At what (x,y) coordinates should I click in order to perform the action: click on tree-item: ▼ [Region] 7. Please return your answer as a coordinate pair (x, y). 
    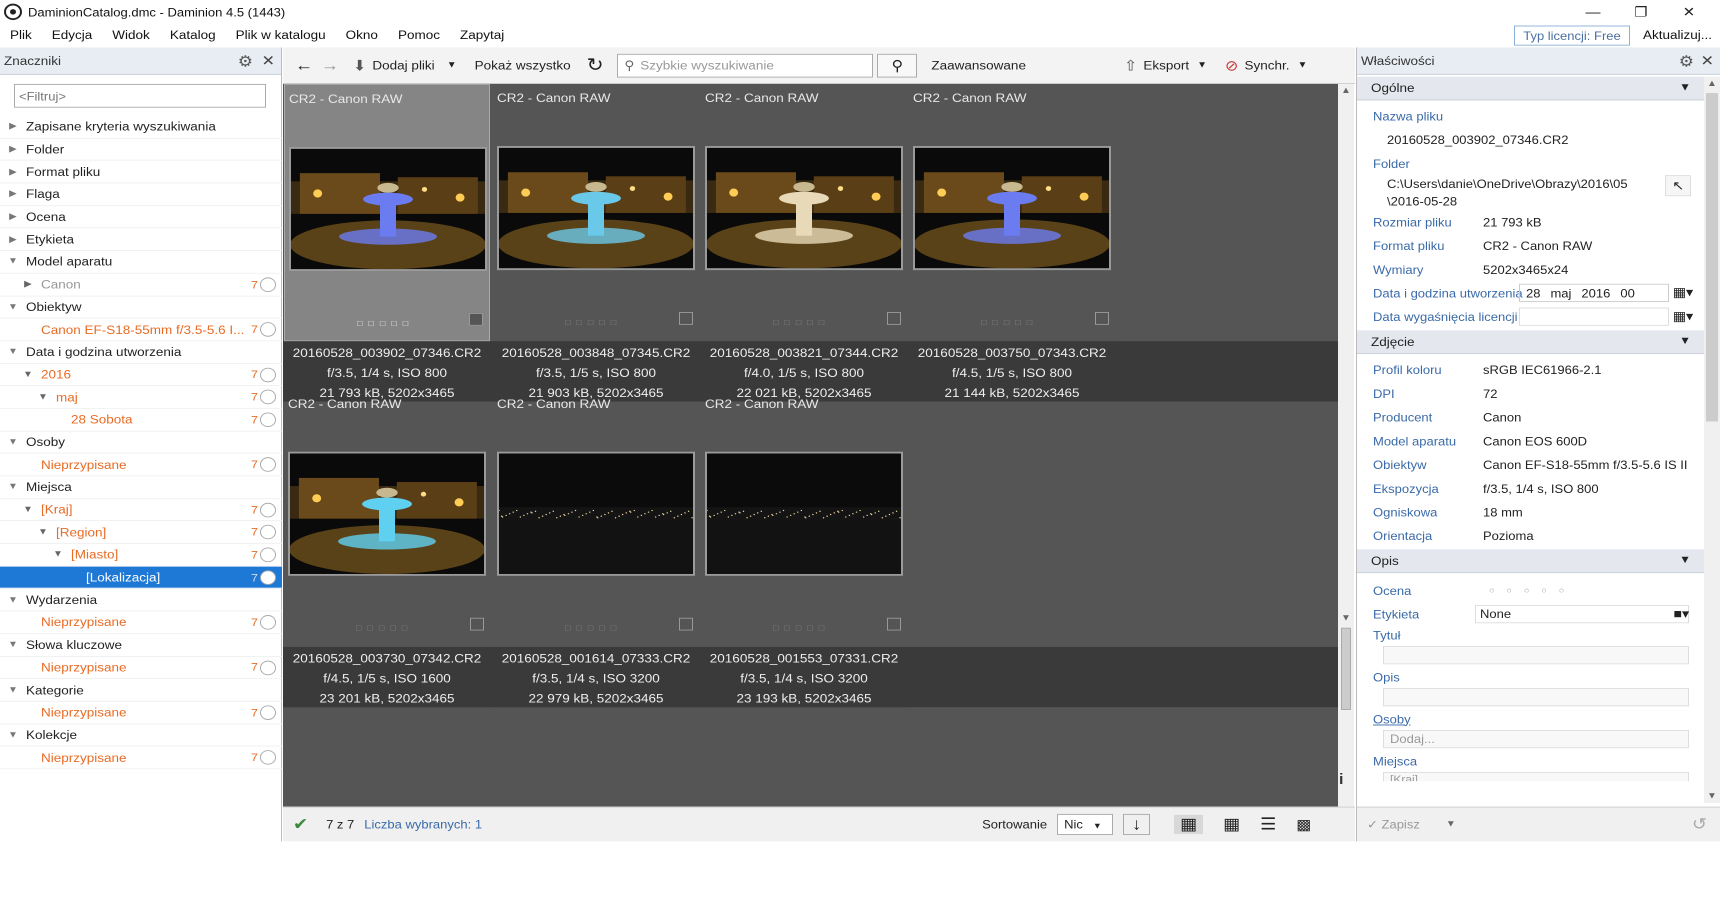
    Looking at the image, I should click on (141, 532).